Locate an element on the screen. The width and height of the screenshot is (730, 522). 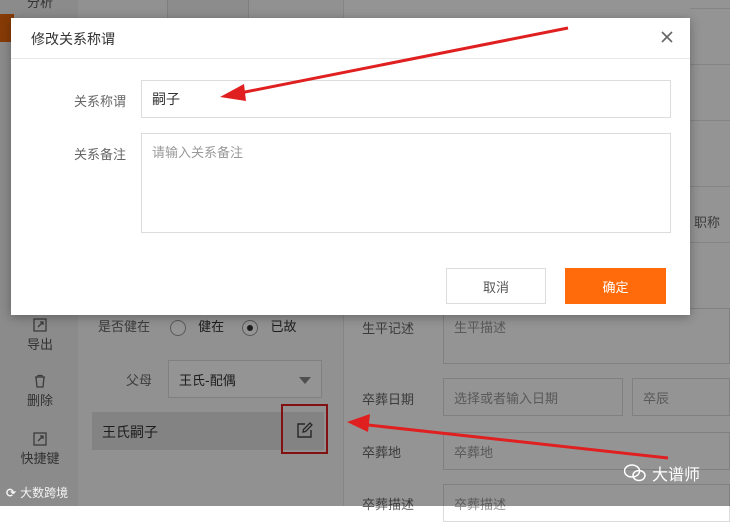
brand-logo-icon: ⟳ is located at coordinates (11, 493).